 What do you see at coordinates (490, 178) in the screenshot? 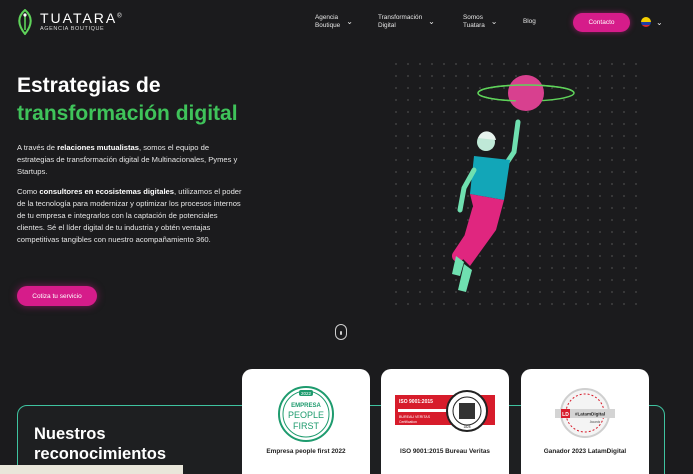
I see `shirt` at bounding box center [490, 178].